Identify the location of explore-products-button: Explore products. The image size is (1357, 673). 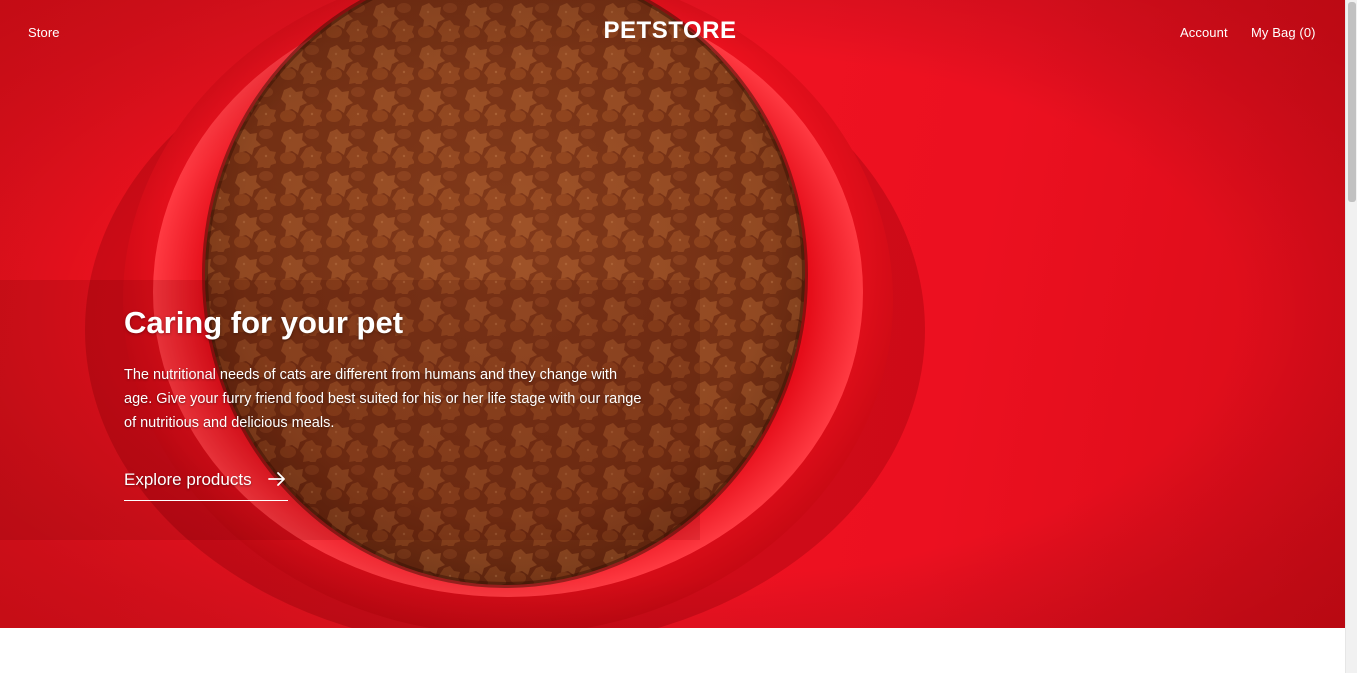
(206, 483).